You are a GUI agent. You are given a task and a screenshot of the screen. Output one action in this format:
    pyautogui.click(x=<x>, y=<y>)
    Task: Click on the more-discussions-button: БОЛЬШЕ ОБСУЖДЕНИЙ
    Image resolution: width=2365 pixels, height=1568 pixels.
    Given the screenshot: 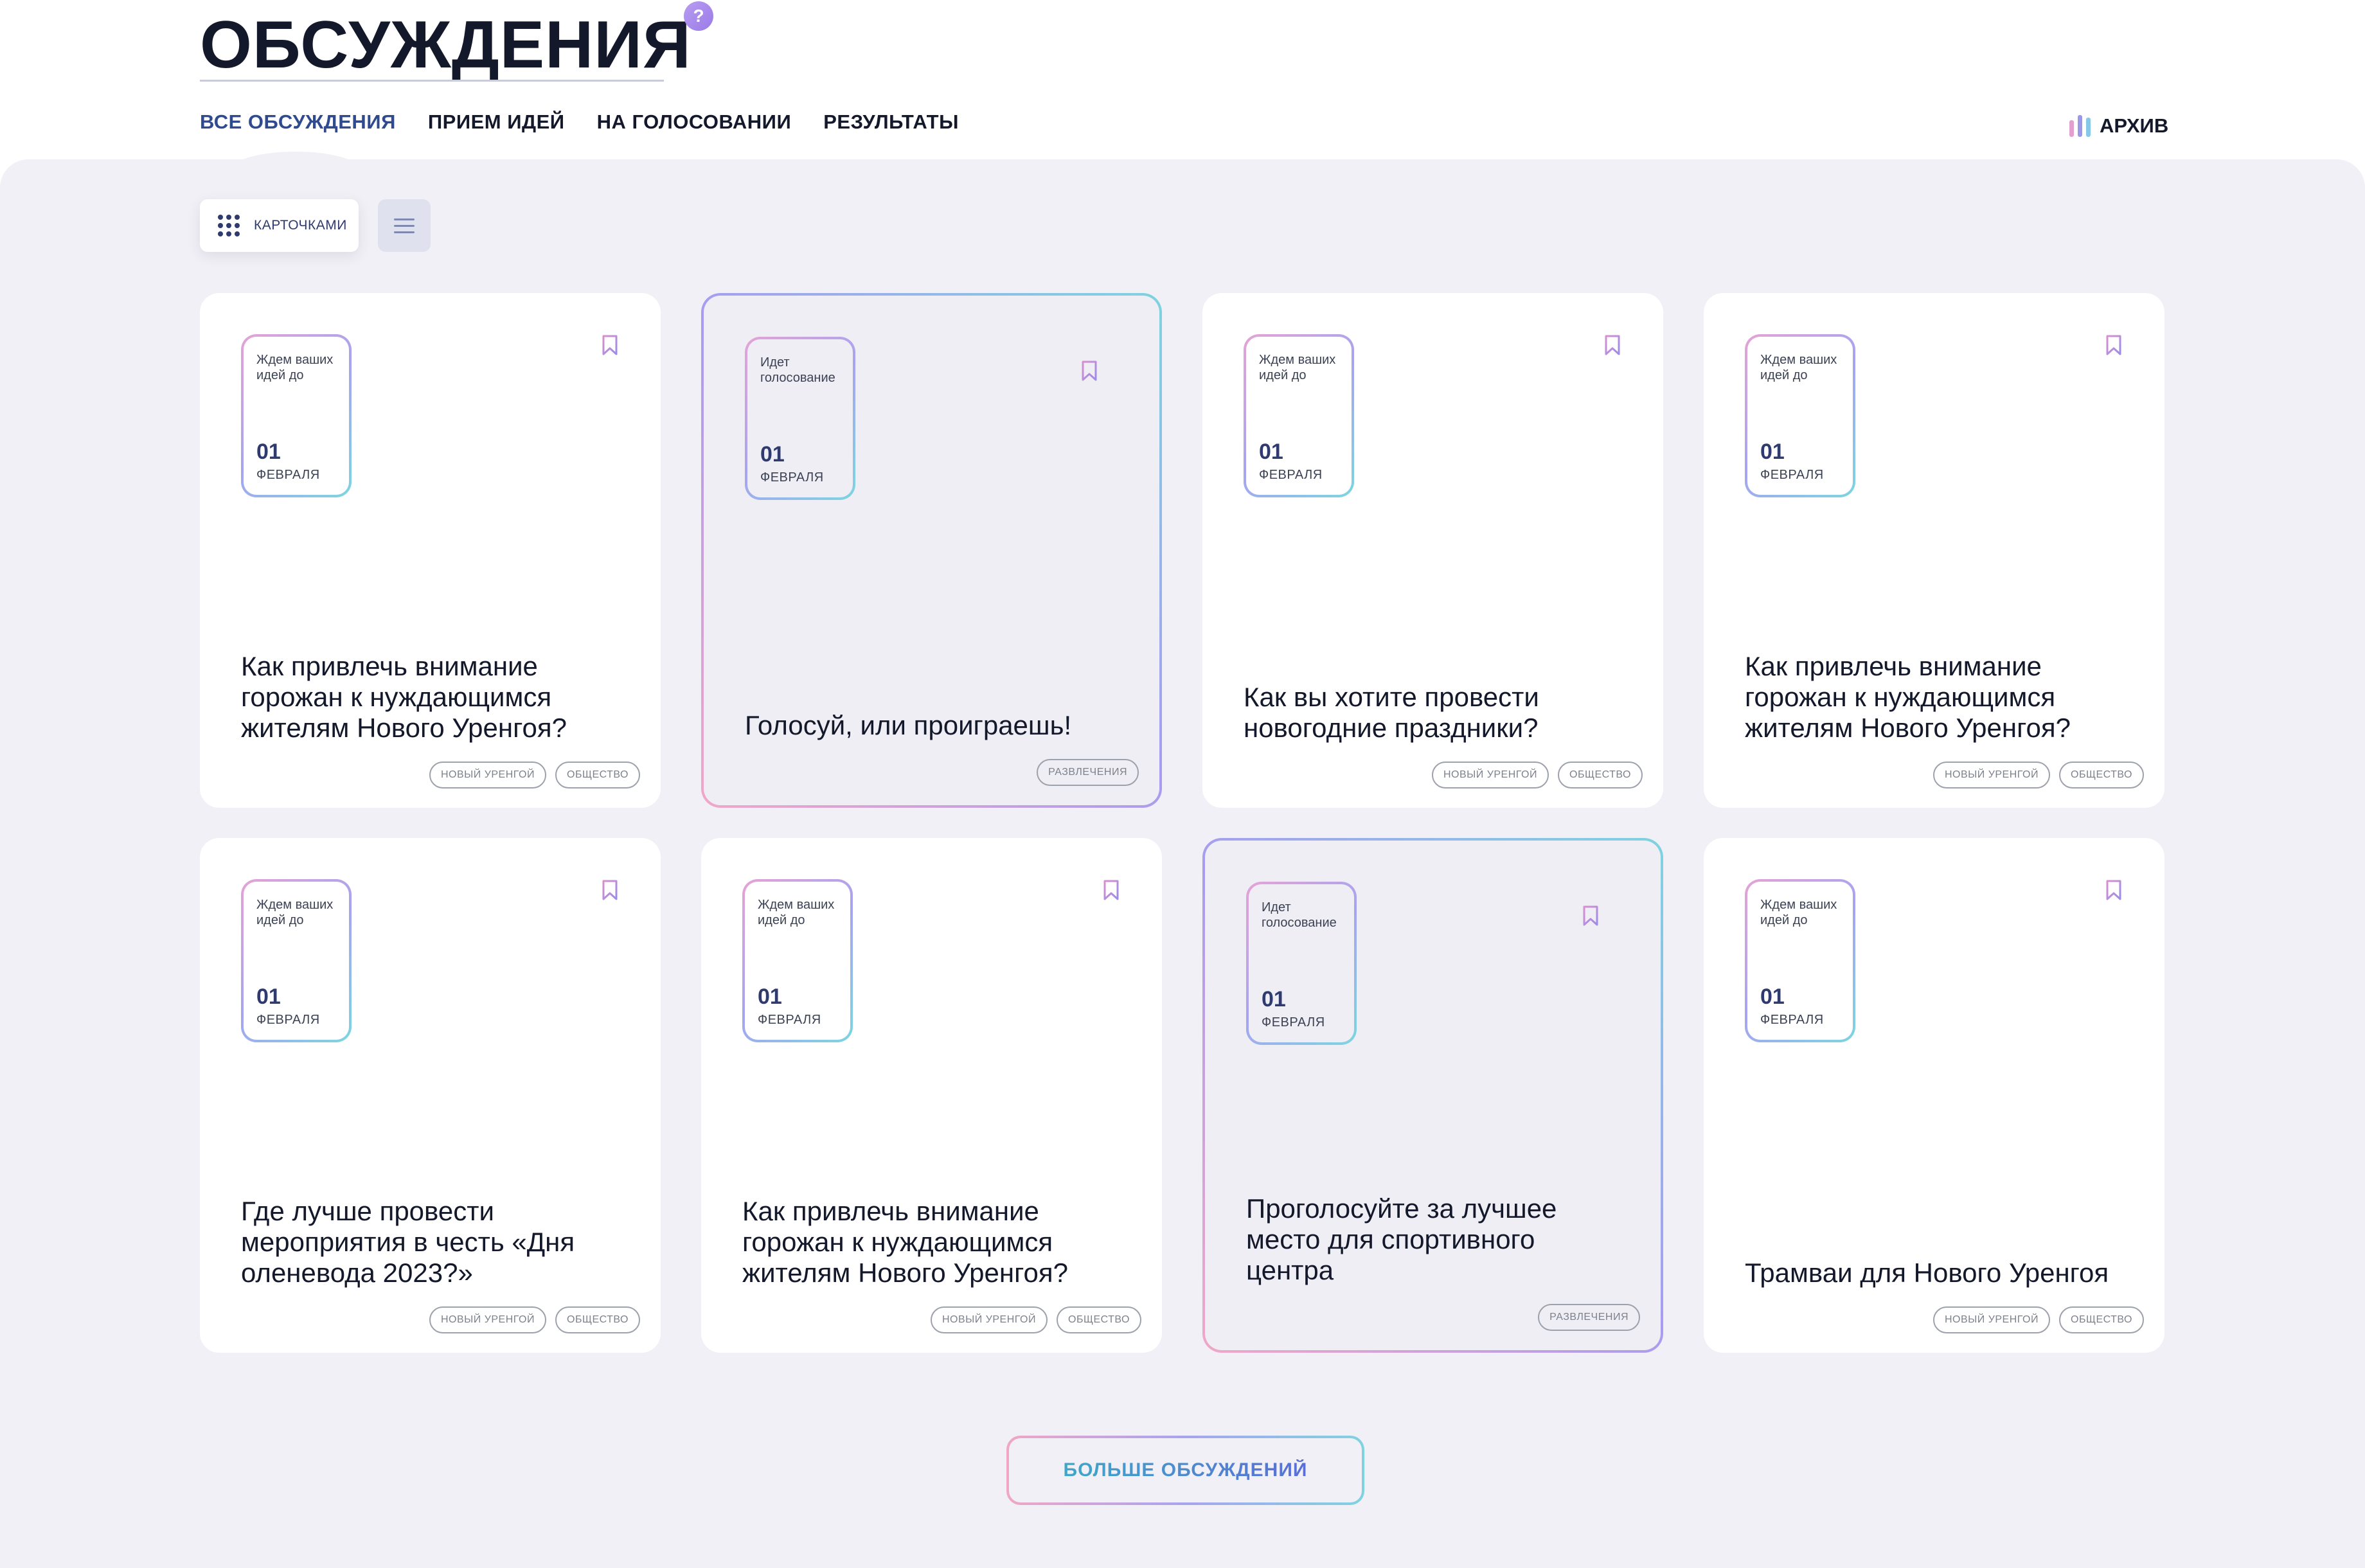 What is the action you would take?
    pyautogui.click(x=1185, y=1470)
    